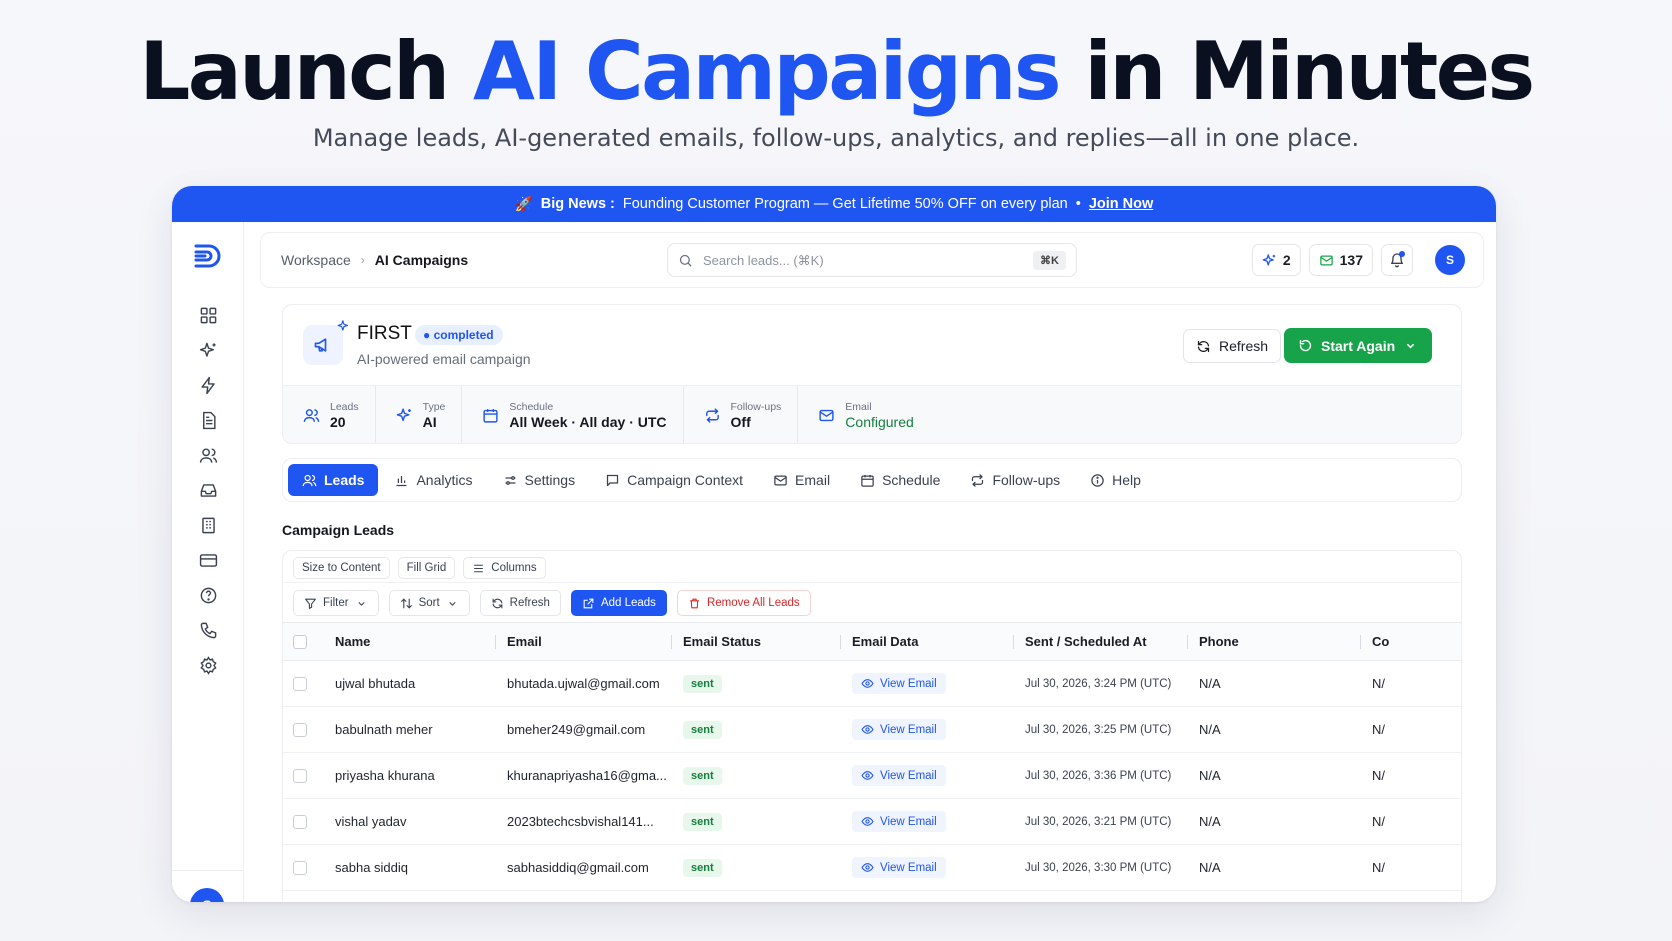 The image size is (1672, 941). What do you see at coordinates (1273, 642) in the screenshot?
I see `column-header-phone: Phone` at bounding box center [1273, 642].